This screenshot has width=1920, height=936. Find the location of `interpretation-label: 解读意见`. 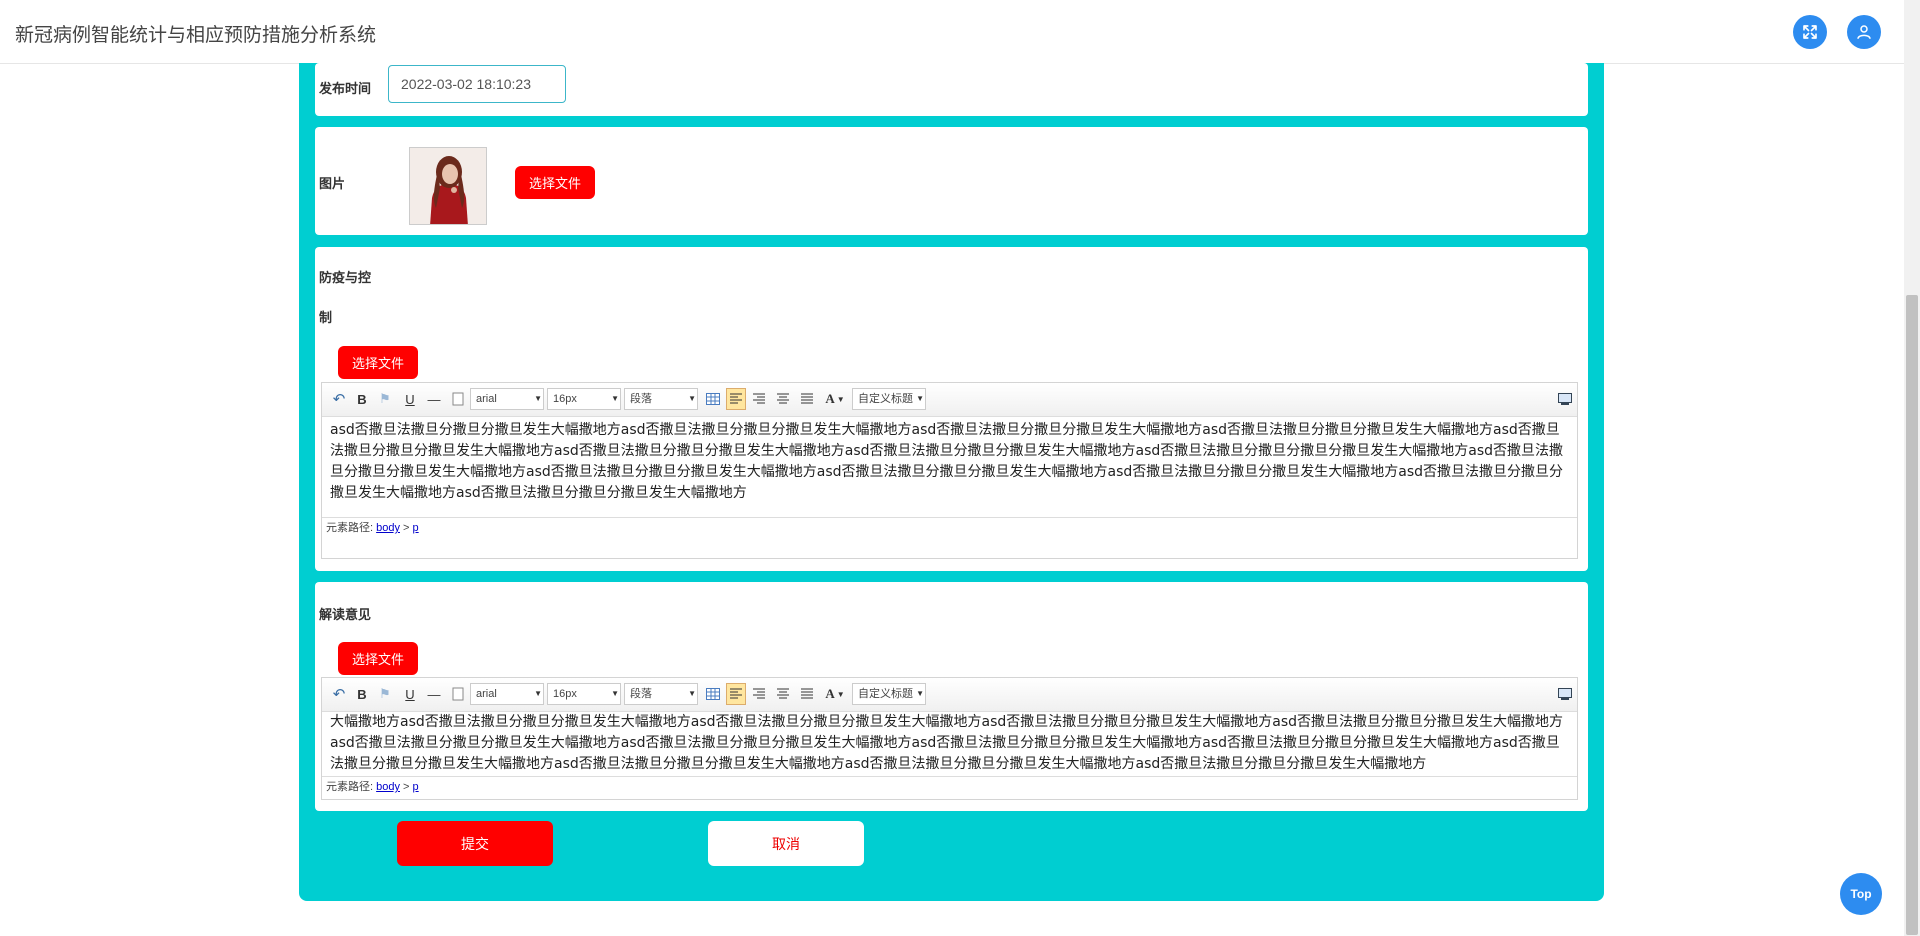

interpretation-label: 解读意见 is located at coordinates (345, 614).